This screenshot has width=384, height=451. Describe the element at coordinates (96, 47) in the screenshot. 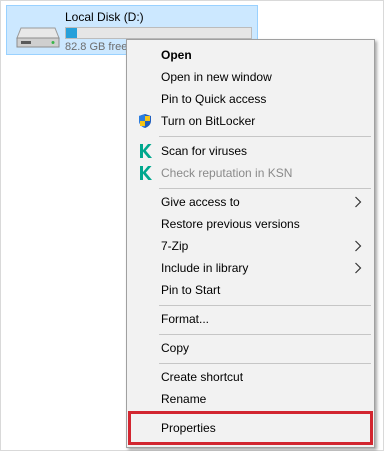

I see `drive-free-space: 82.8 GB free` at that location.